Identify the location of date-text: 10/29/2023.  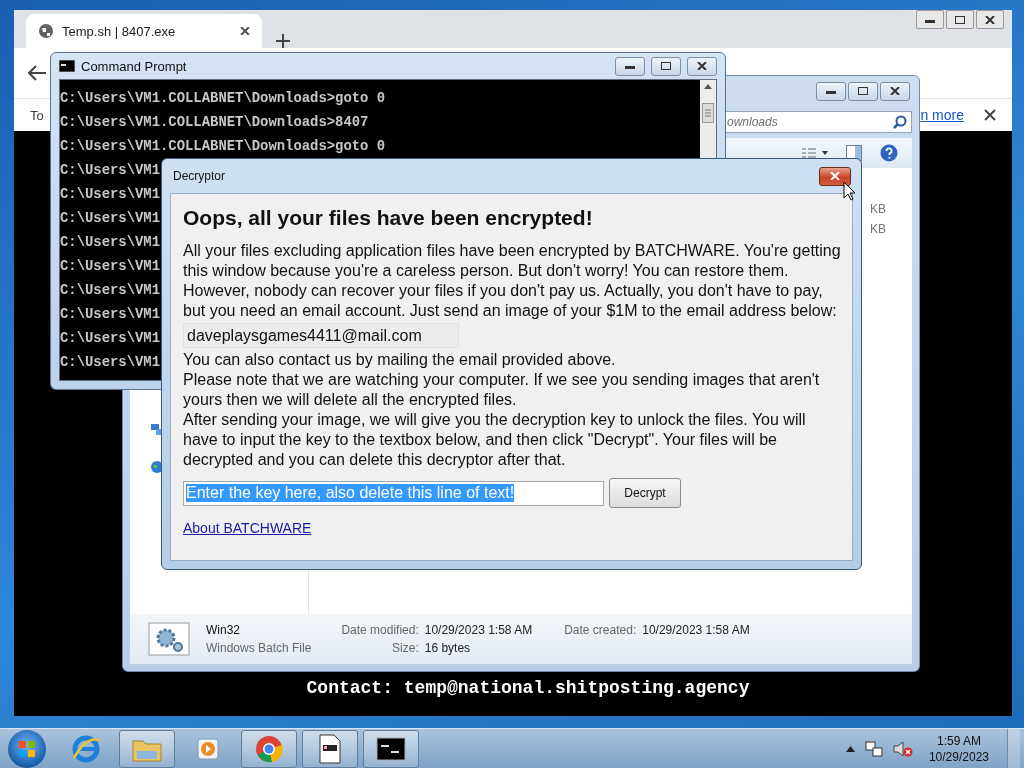
(958, 756).